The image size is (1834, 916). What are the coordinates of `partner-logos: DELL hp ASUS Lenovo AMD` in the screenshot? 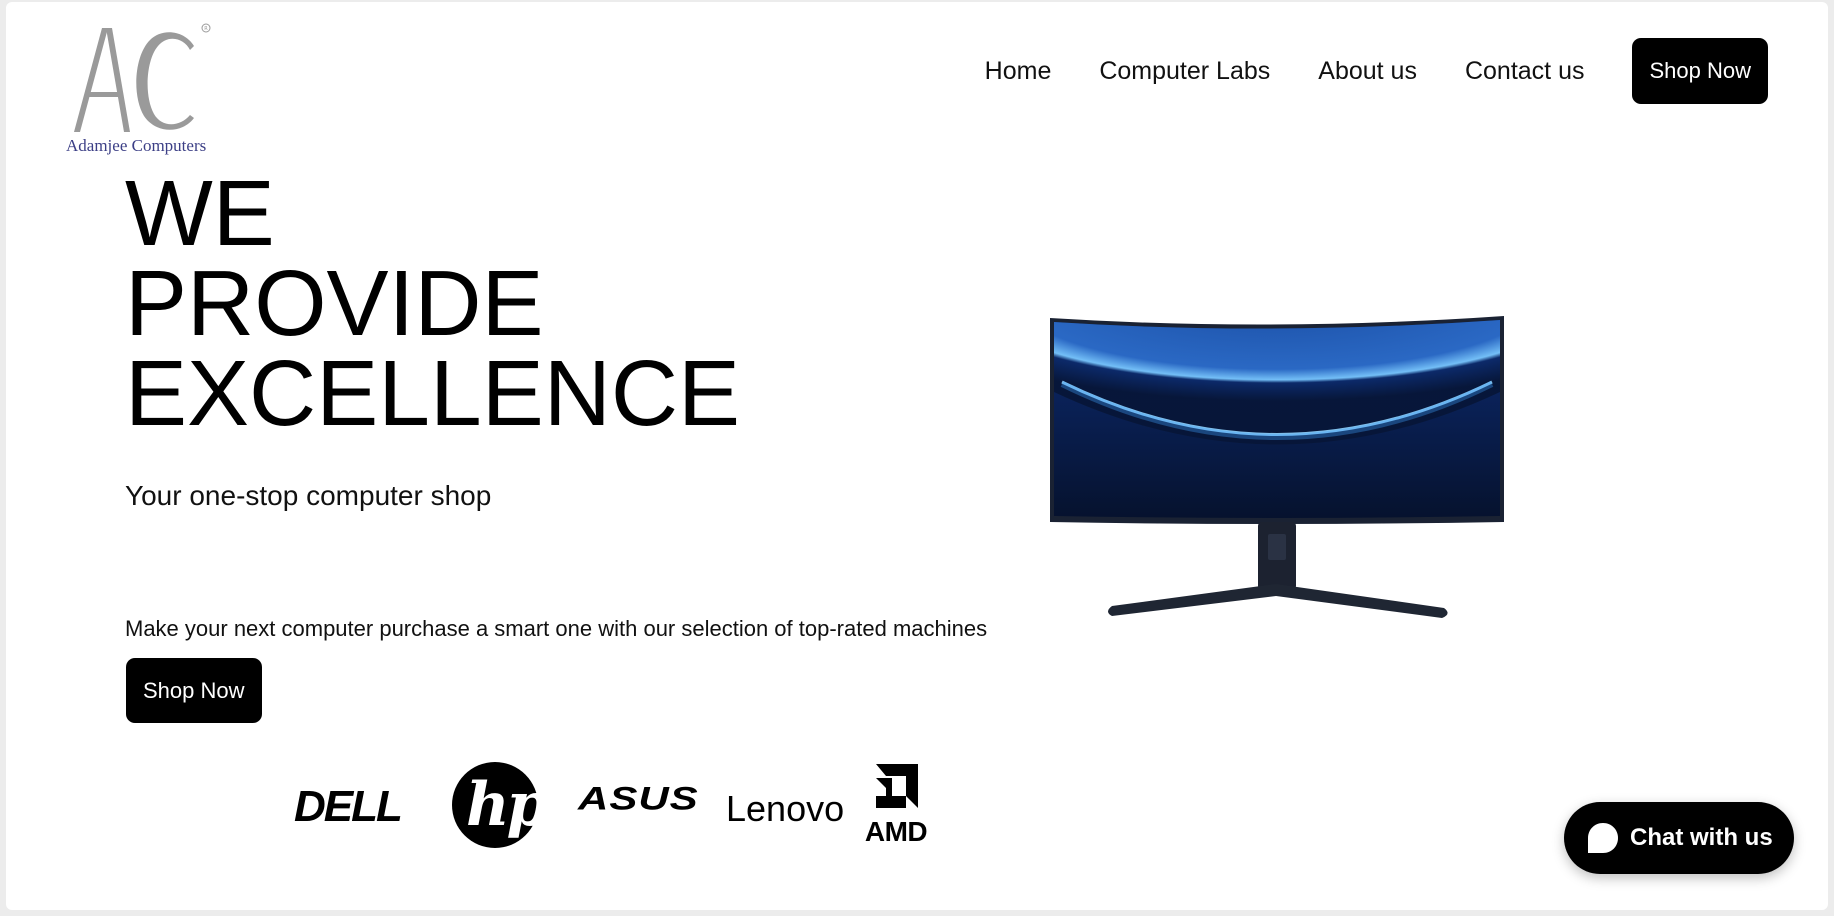 It's located at (636, 808).